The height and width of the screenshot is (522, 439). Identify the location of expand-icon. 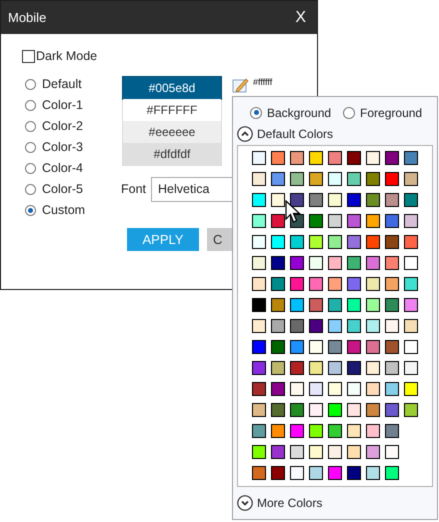
(245, 503).